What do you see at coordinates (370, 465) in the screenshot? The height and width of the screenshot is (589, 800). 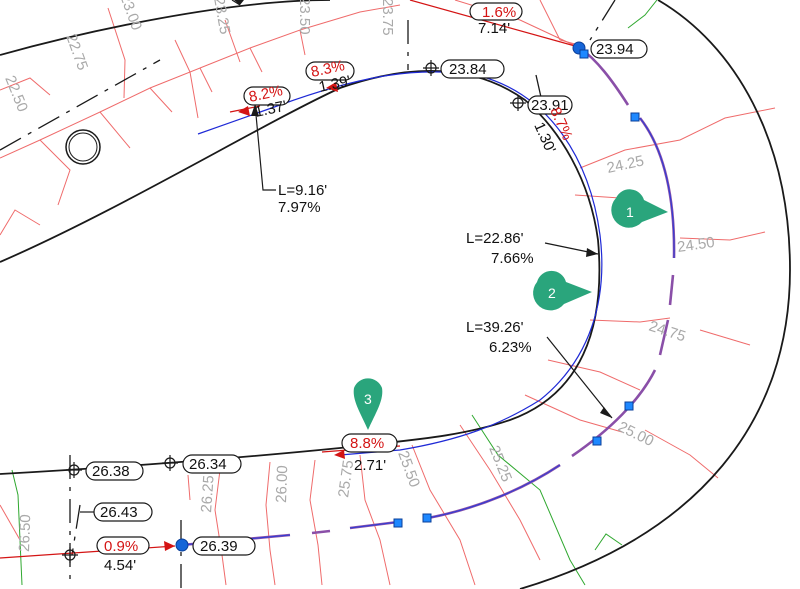 I see `distance-label: 2.71'` at bounding box center [370, 465].